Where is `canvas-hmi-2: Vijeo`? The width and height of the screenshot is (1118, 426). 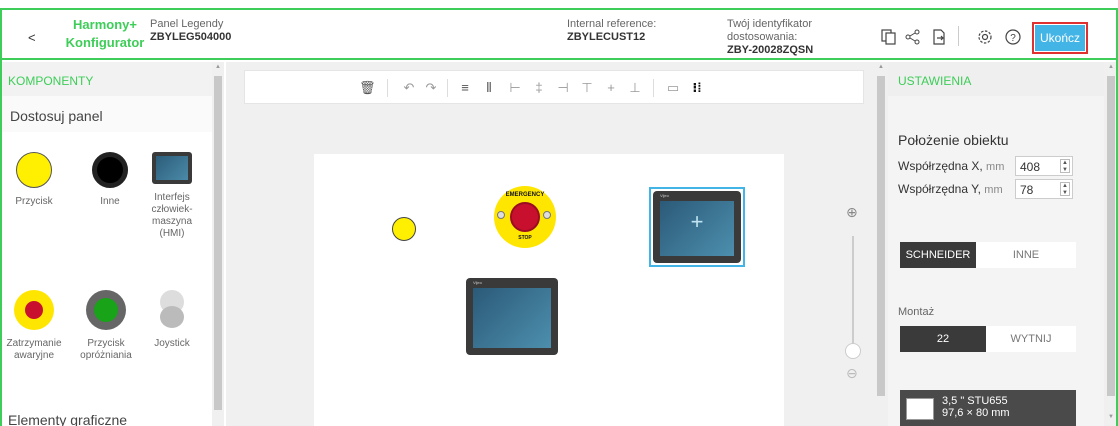 canvas-hmi-2: Vijeo is located at coordinates (512, 316).